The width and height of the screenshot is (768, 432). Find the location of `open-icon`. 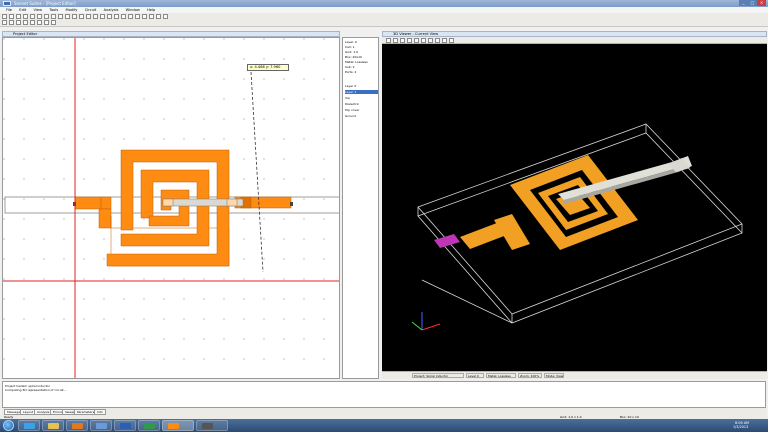

open-icon is located at coordinates (11, 16).